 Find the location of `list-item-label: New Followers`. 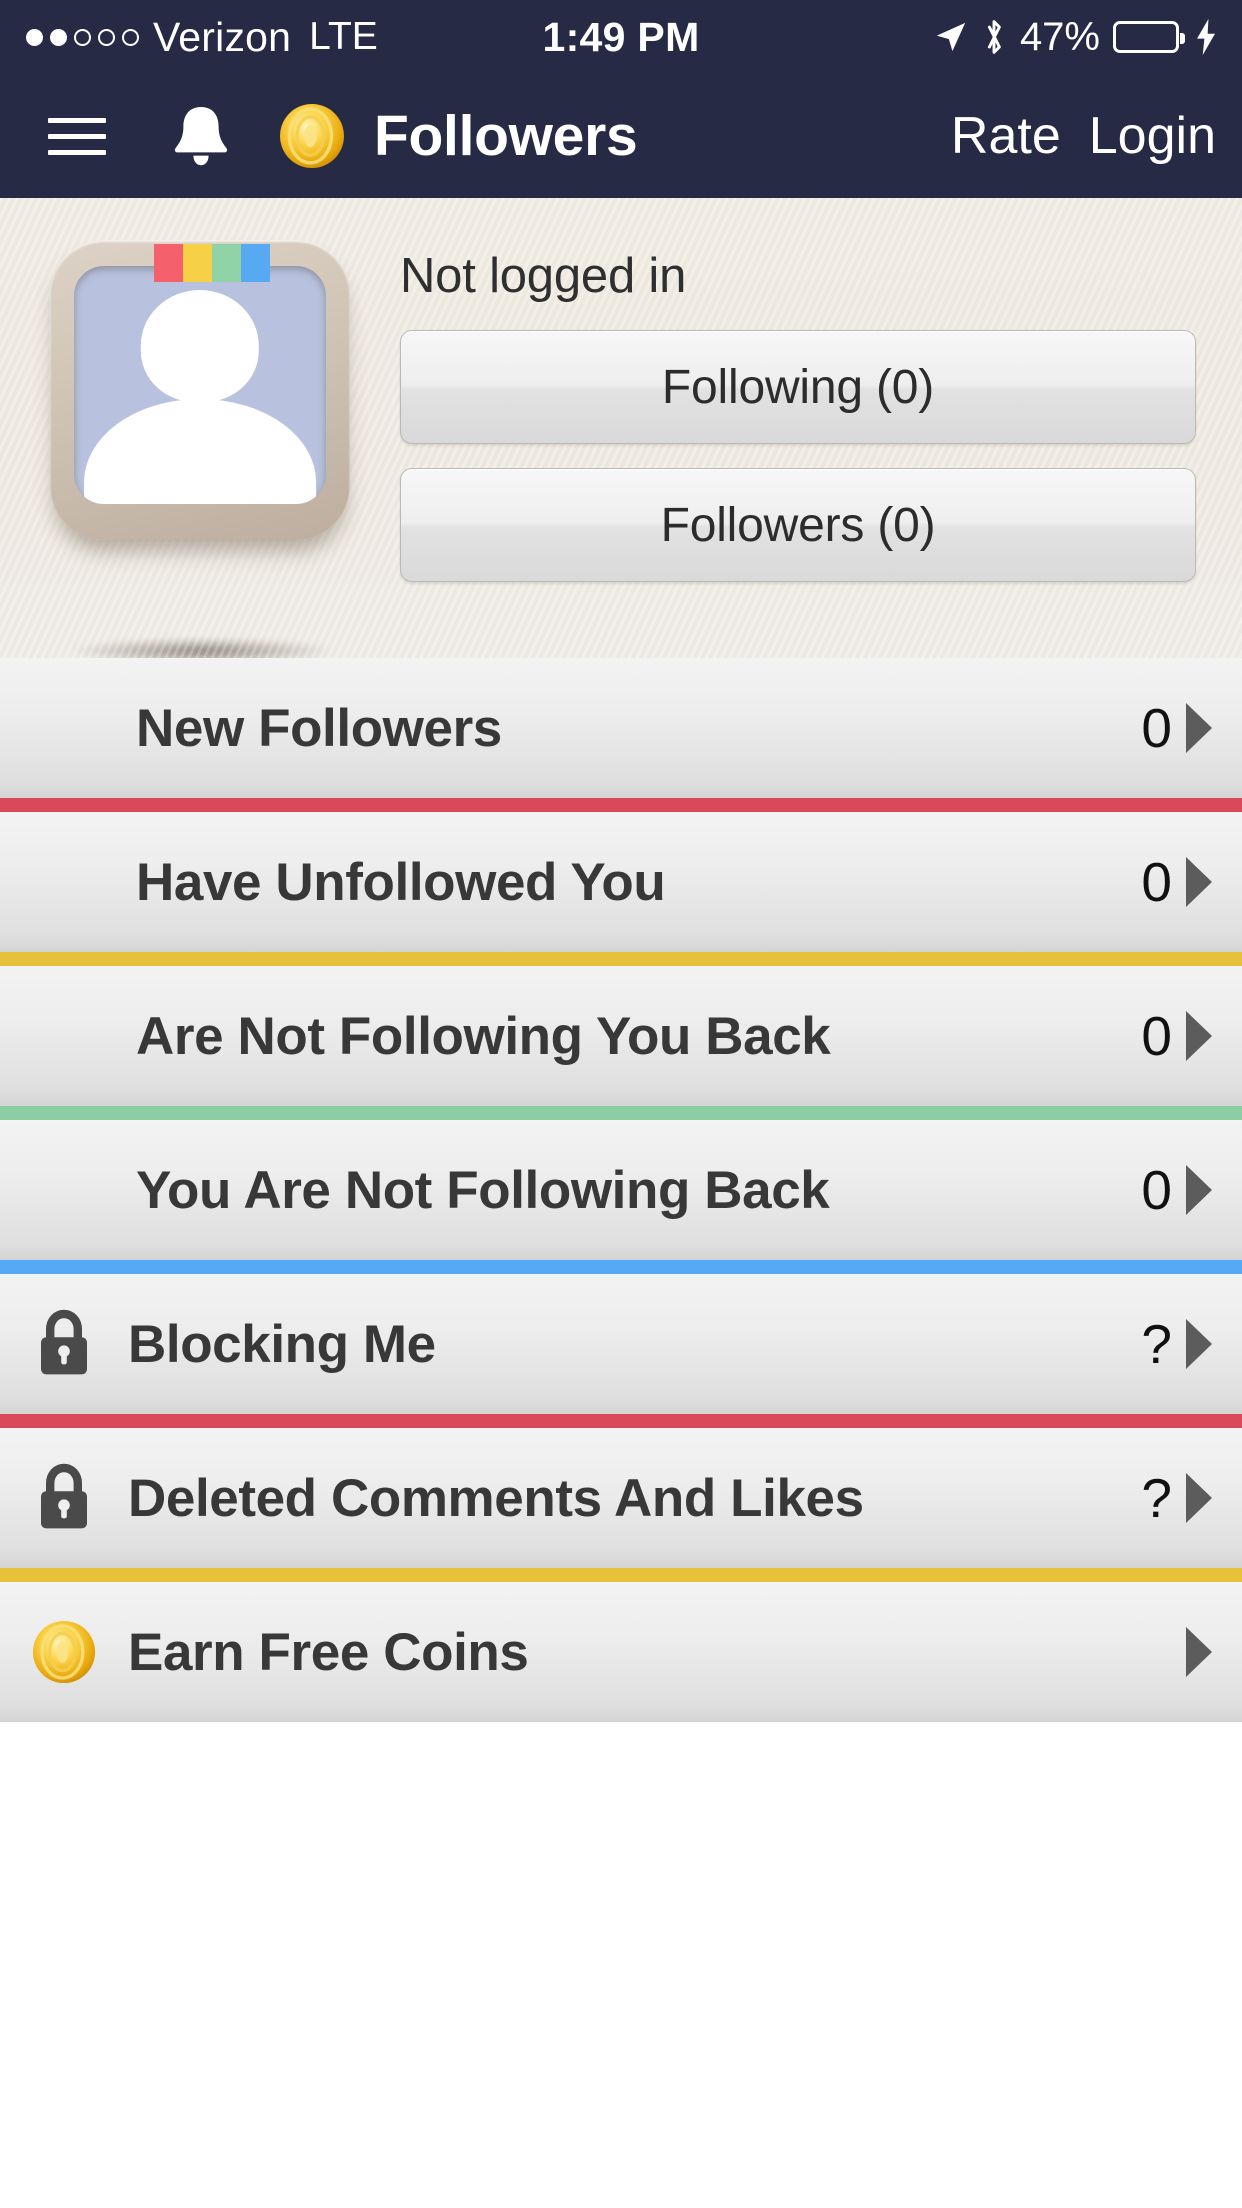

list-item-label: New Followers is located at coordinates (319, 728).